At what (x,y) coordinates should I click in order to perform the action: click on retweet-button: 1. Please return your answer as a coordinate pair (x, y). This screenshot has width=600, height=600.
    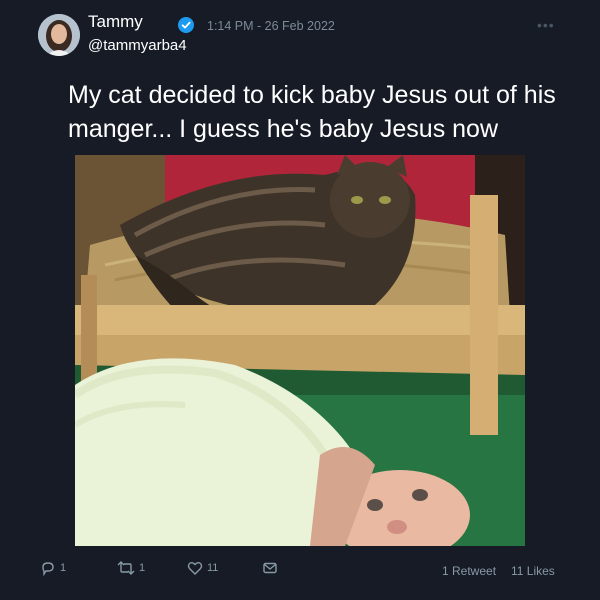
    Looking at the image, I should click on (131, 568).